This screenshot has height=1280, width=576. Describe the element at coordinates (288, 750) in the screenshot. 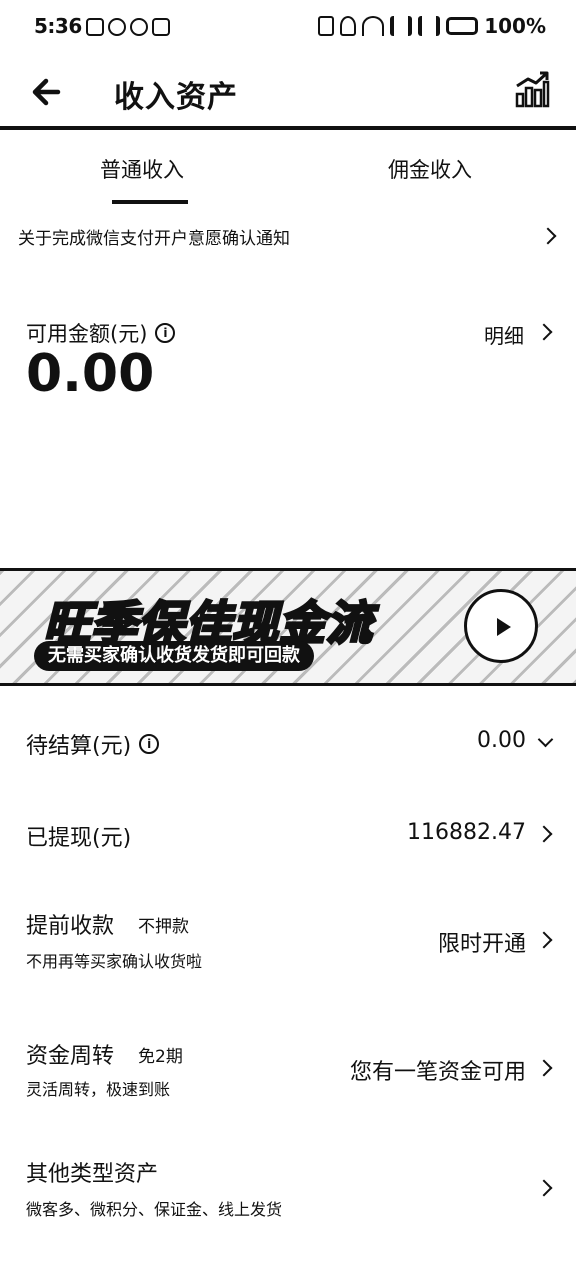

I see `pending-settlement-row: 待结算(元) i 0.00` at that location.